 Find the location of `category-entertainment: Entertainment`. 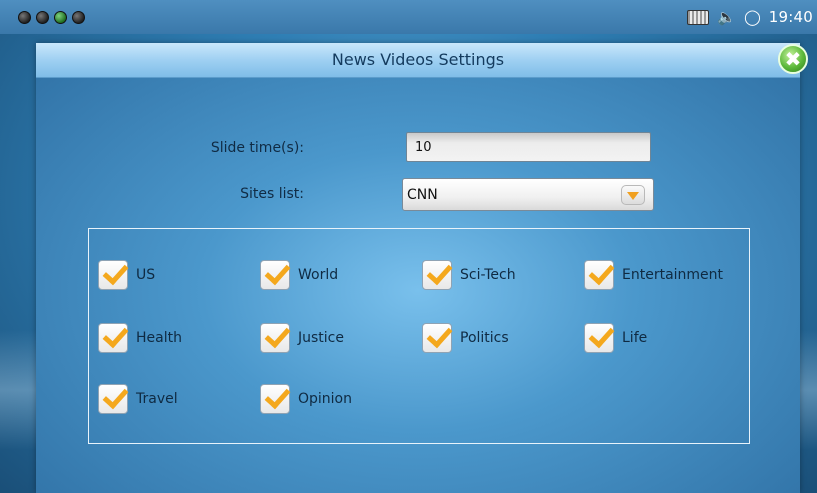

category-entertainment: Entertainment is located at coordinates (654, 274).